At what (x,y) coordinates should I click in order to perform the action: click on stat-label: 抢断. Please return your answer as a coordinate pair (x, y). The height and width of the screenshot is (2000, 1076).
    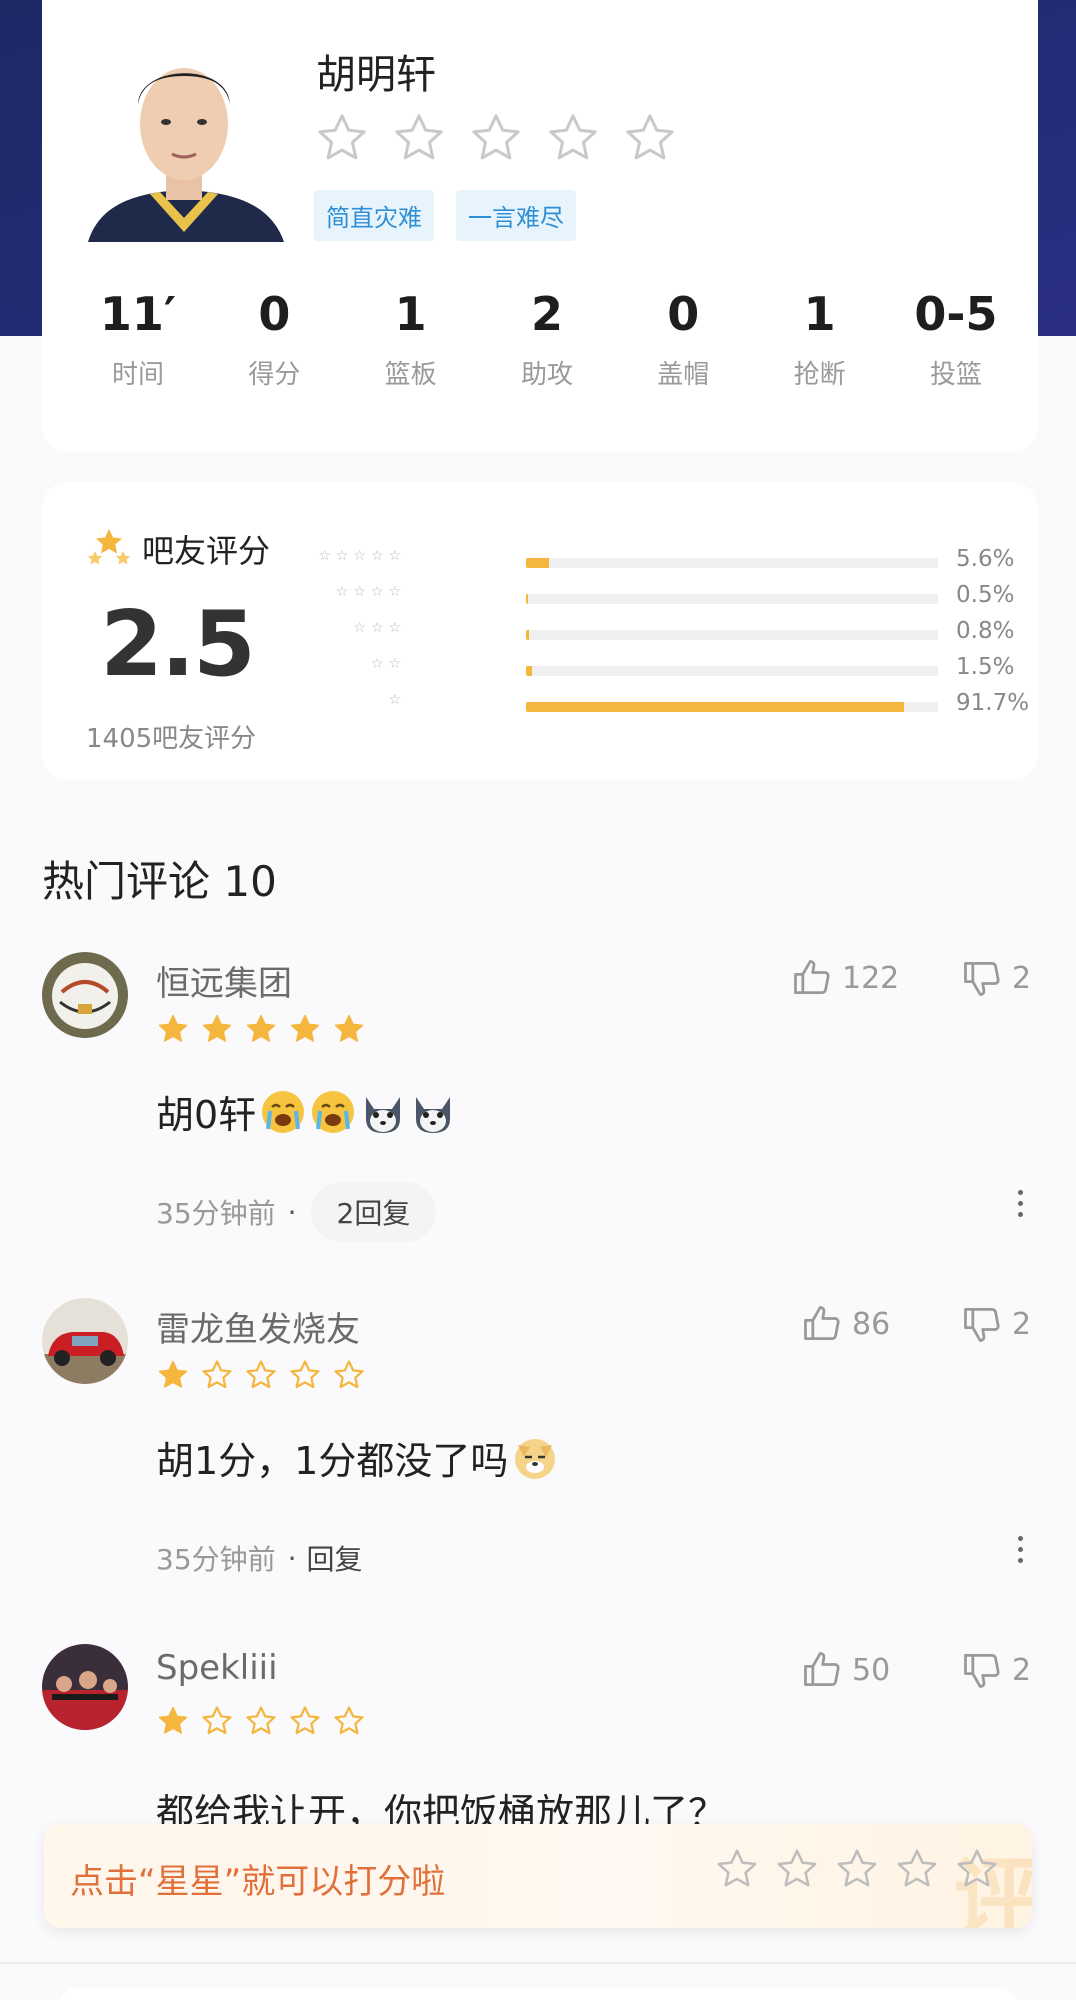
    Looking at the image, I should click on (819, 375).